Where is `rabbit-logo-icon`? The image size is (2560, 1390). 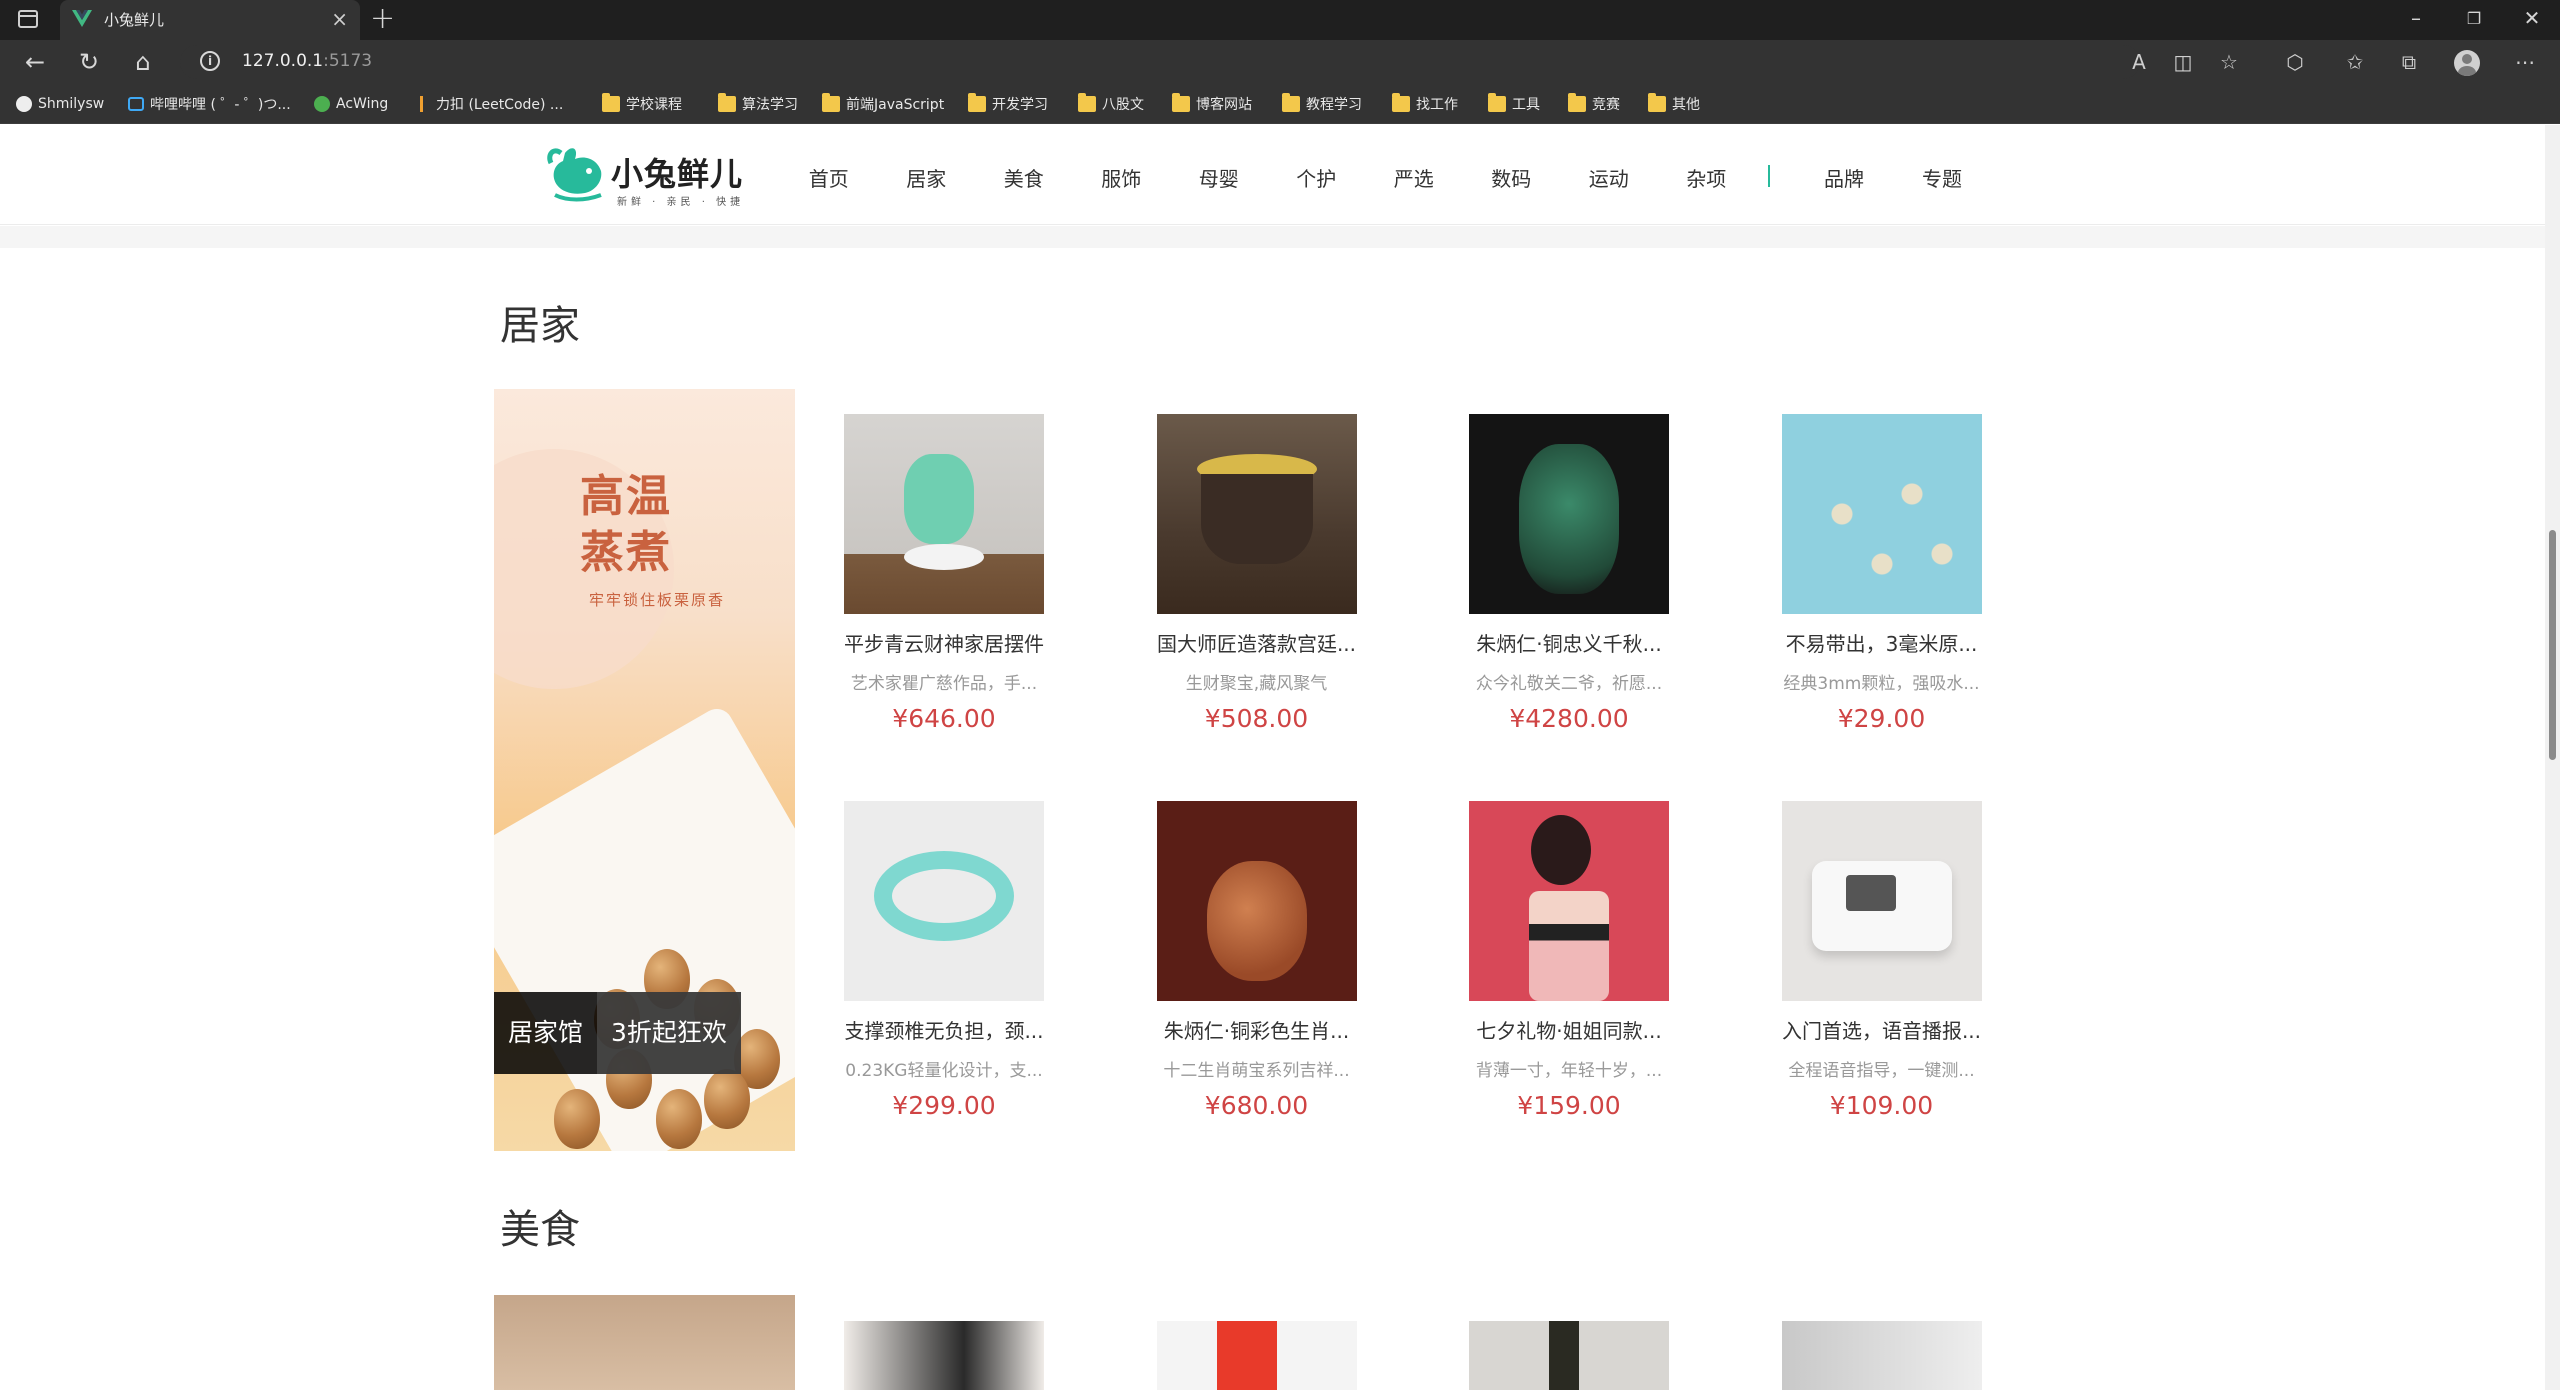 rabbit-logo-icon is located at coordinates (574, 175).